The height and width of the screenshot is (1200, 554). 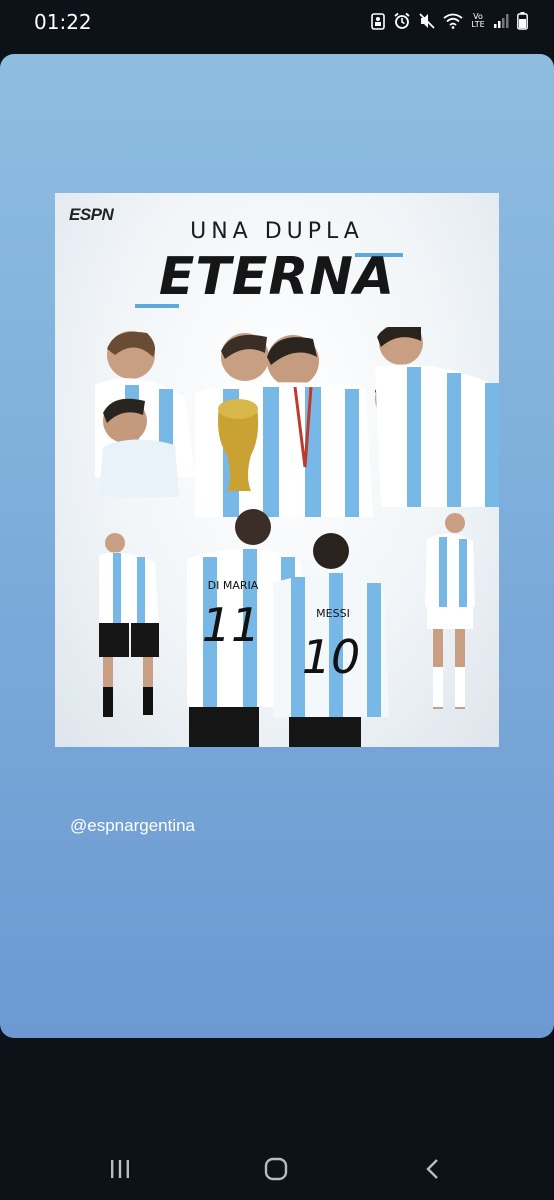 What do you see at coordinates (233, 585) in the screenshot?
I see `jersey-name-left: DI MARIA` at bounding box center [233, 585].